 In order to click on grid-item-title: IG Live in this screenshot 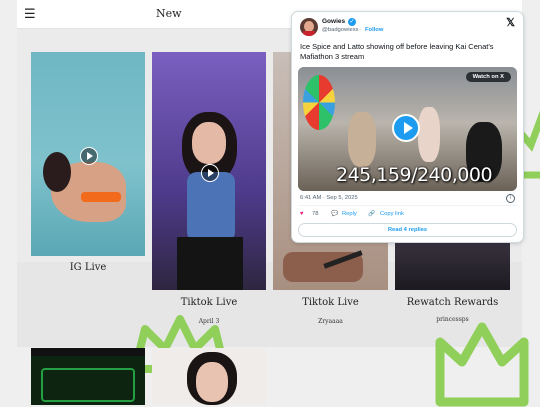, I will do `click(88, 267)`.